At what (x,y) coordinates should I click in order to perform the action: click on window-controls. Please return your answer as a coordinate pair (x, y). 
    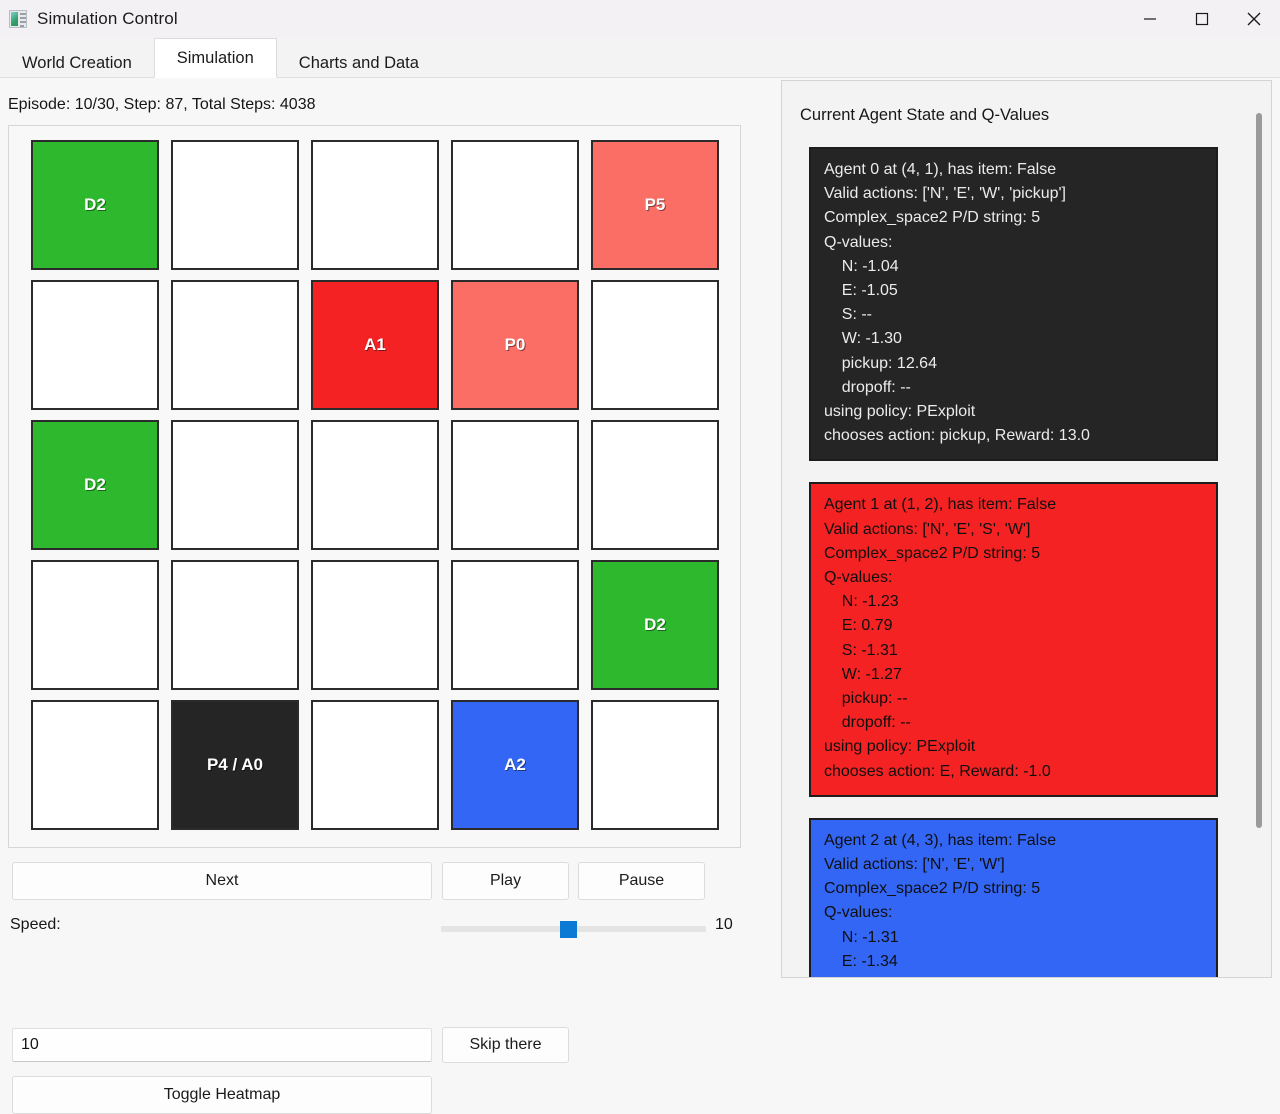
    Looking at the image, I should click on (1202, 19).